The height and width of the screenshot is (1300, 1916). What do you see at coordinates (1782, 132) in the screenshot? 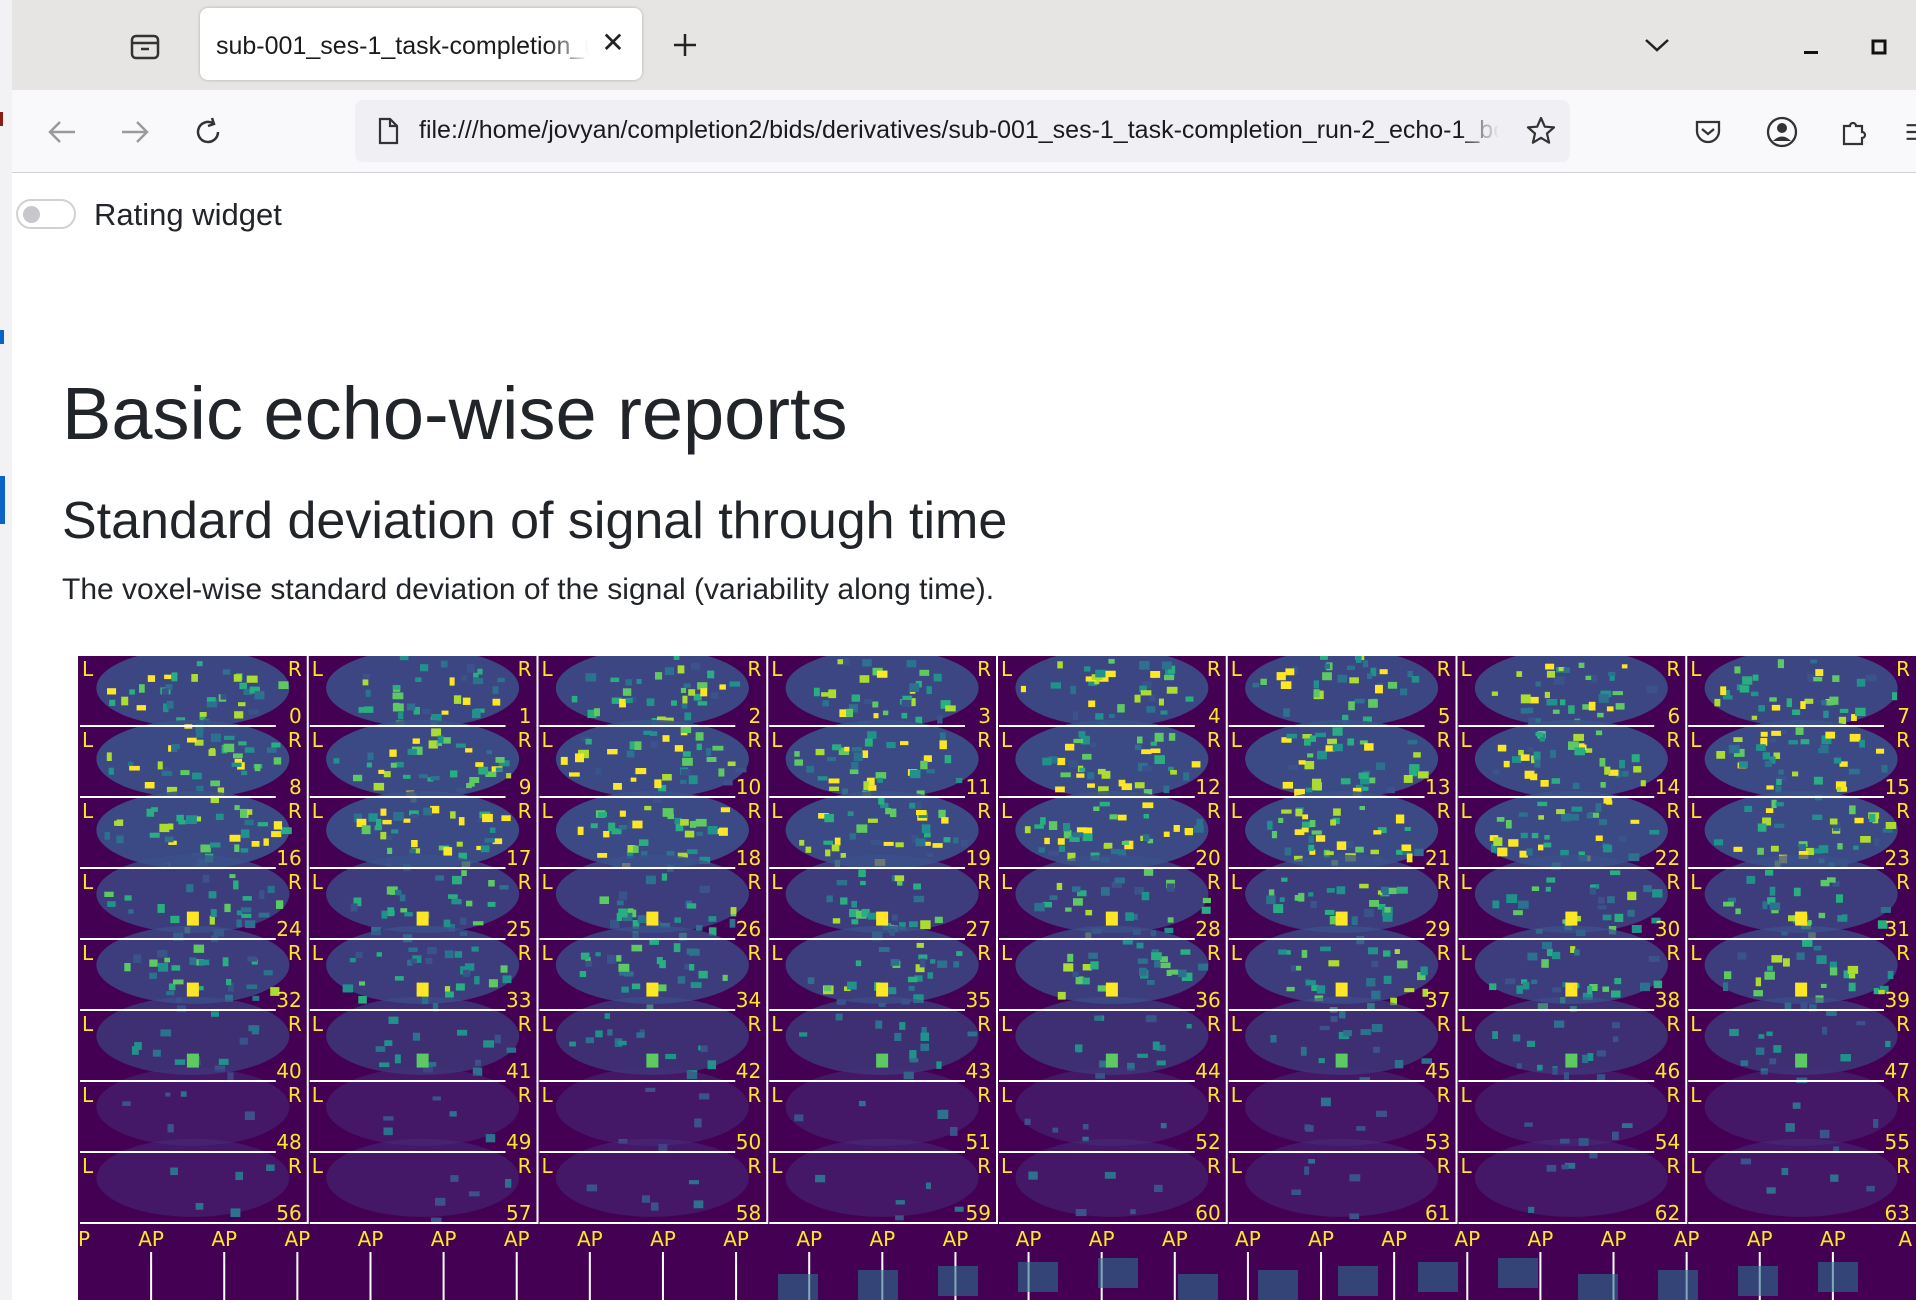
I see `account-icon` at bounding box center [1782, 132].